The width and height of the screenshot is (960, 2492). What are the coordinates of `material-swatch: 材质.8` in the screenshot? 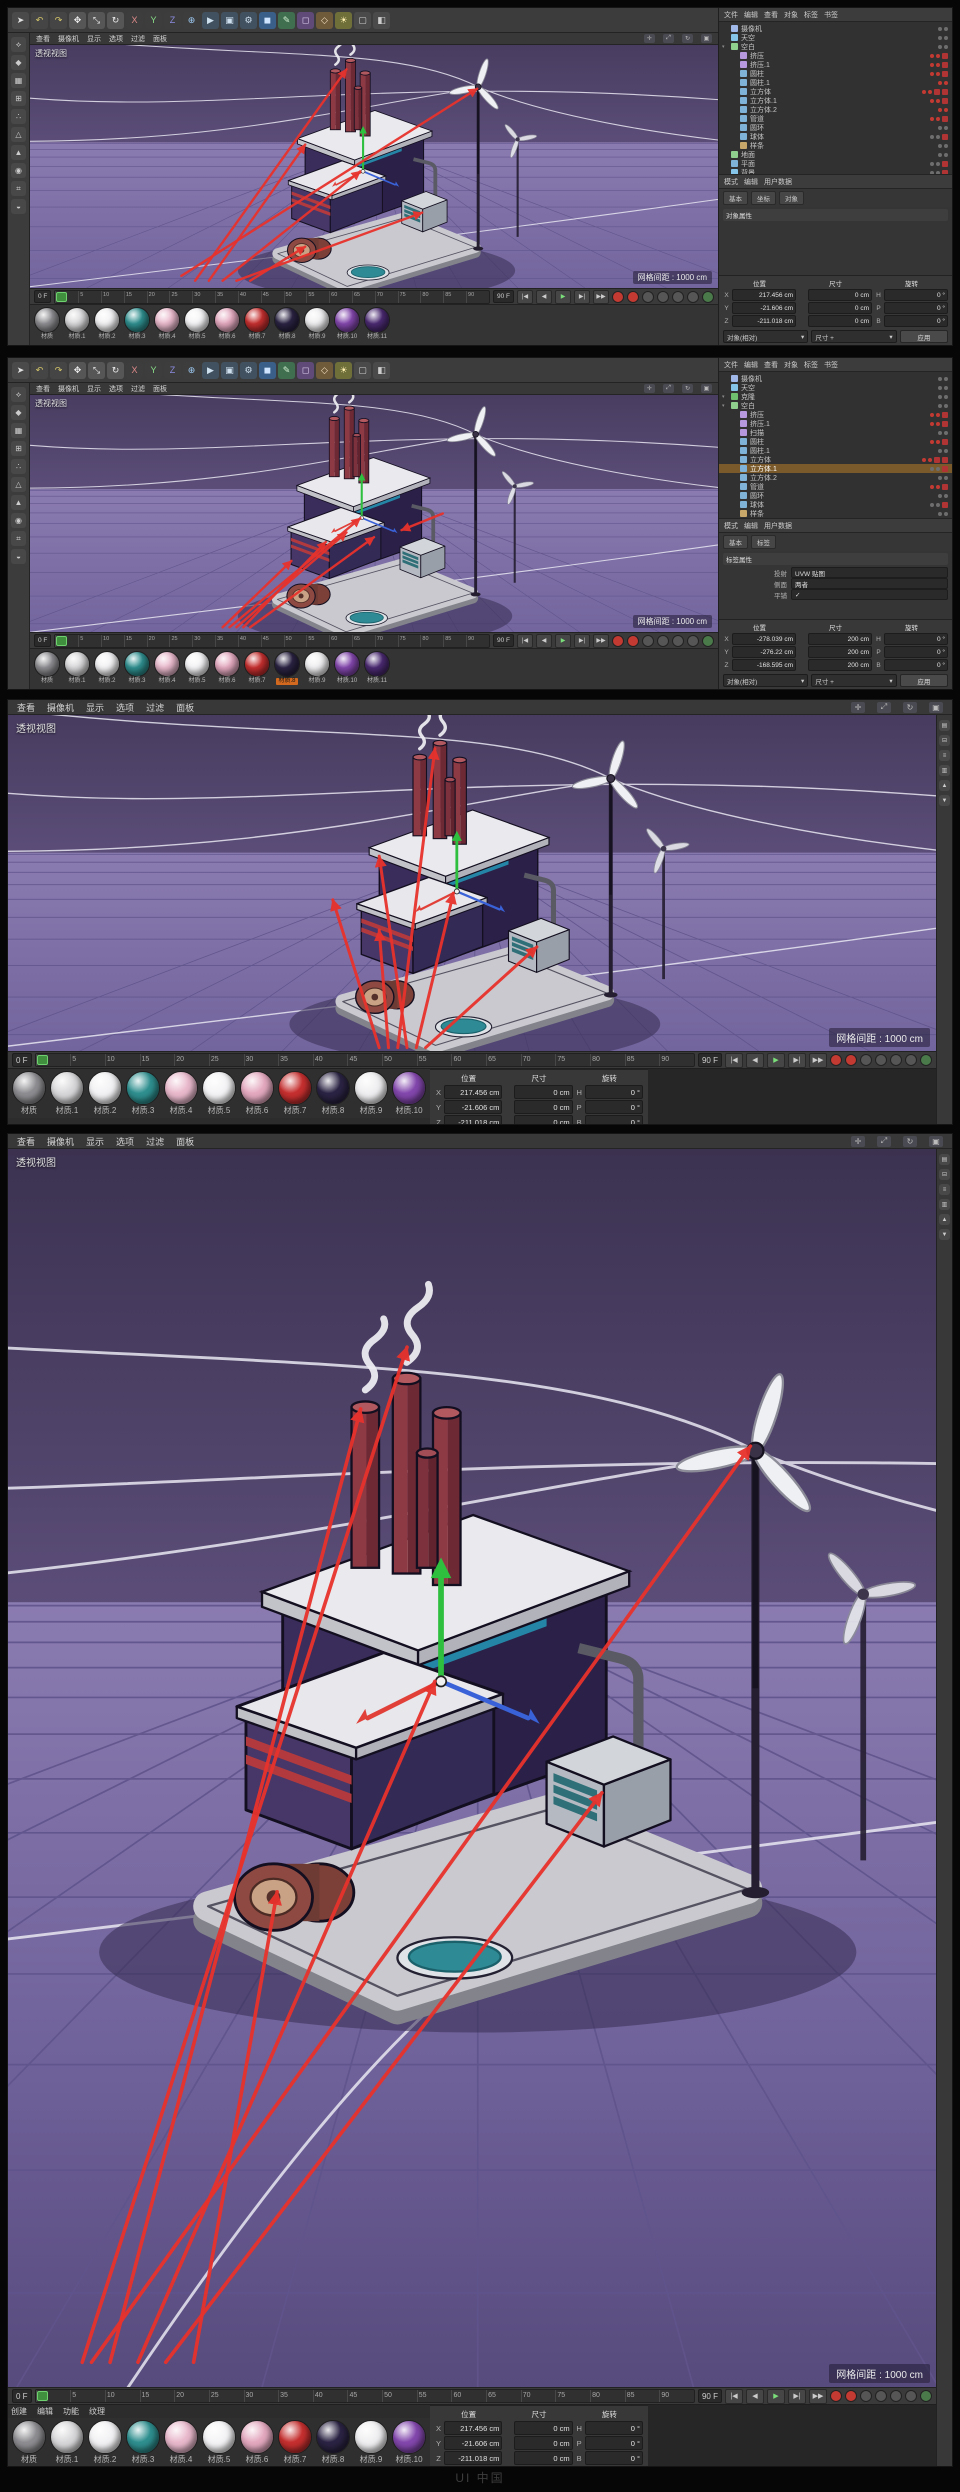 It's located at (333, 1093).